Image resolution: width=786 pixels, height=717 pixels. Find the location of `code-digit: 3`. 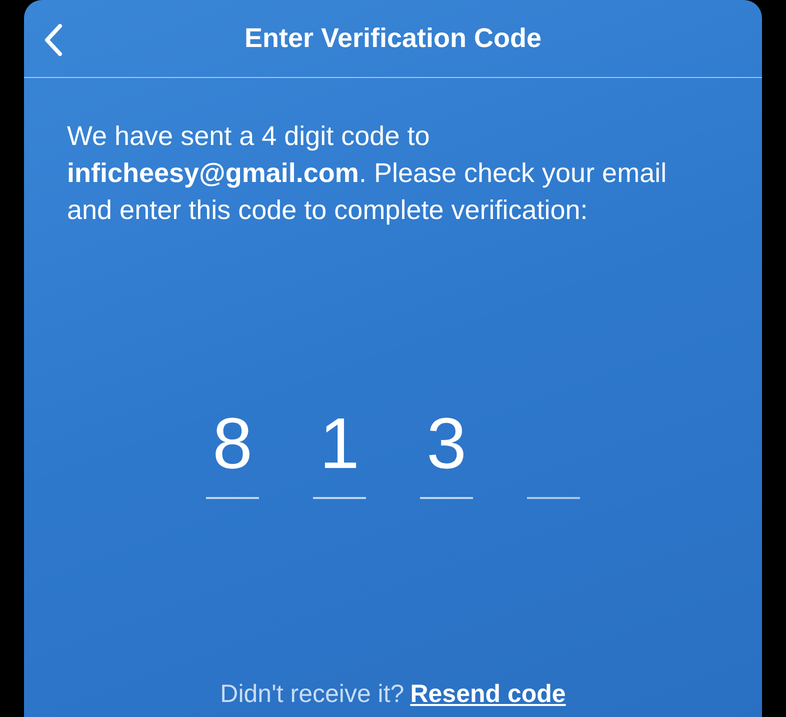

code-digit: 3 is located at coordinates (446, 444).